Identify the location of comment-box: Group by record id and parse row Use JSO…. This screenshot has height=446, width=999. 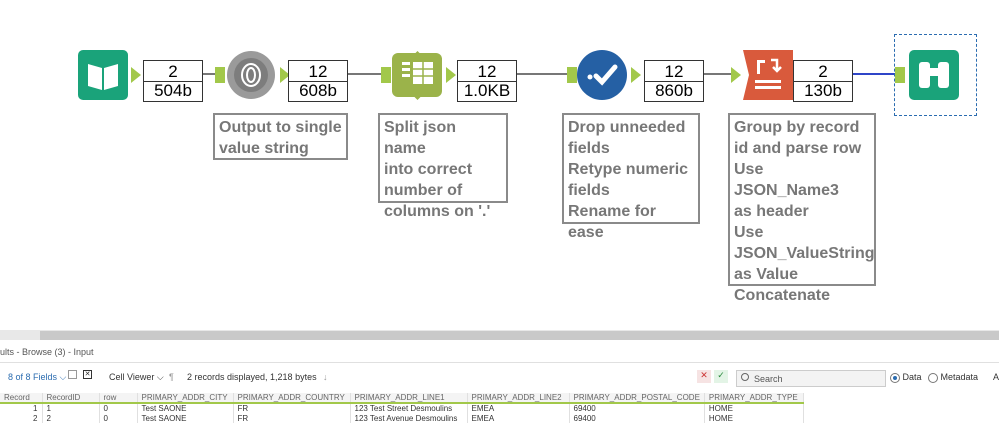
(802, 208).